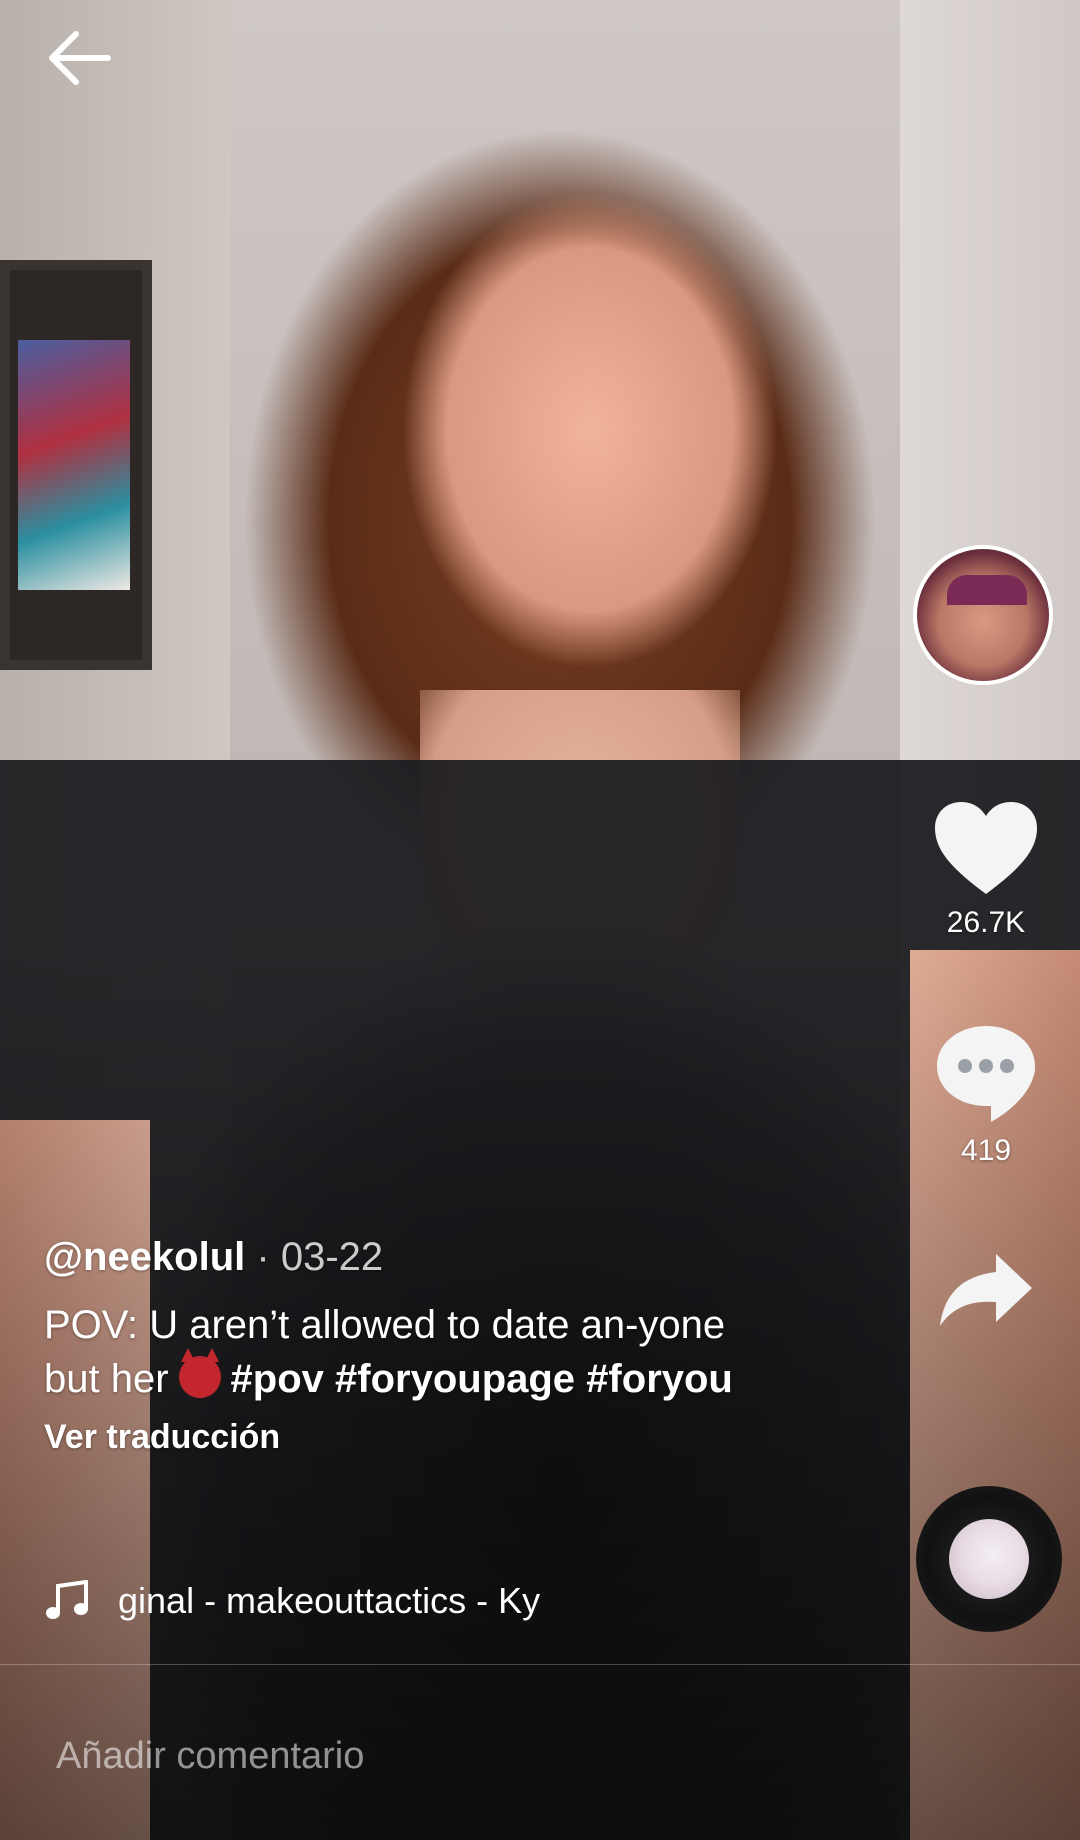 The image size is (1080, 1840). I want to click on share-arrow-icon, so click(986, 1290).